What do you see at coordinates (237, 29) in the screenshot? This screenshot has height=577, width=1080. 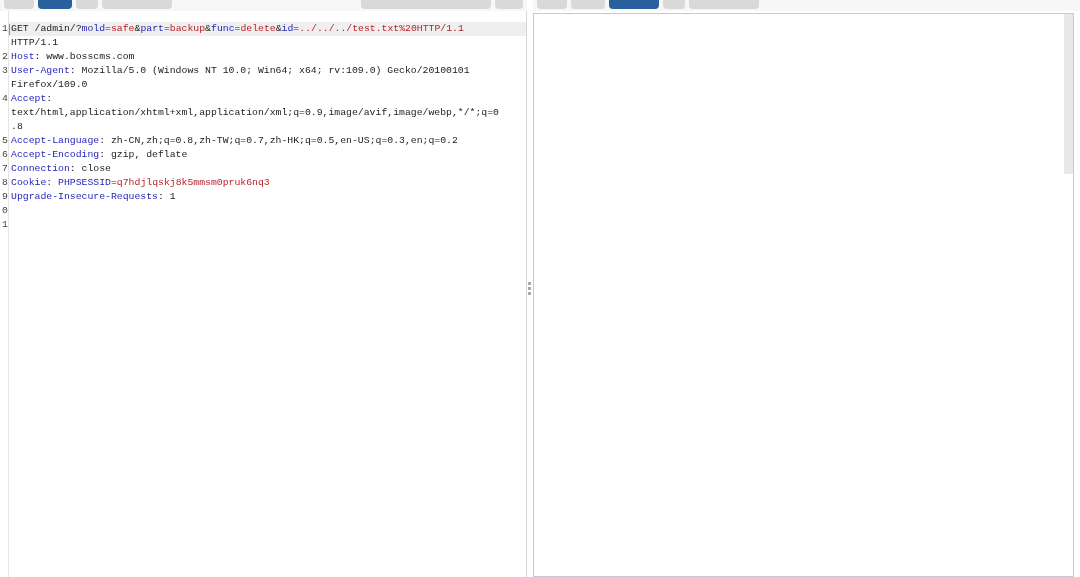 I see `code-line: GET /admin/?mold=safe&part=backup&func=delete&id=../../../test.txt%20HTTP/1.1` at bounding box center [237, 29].